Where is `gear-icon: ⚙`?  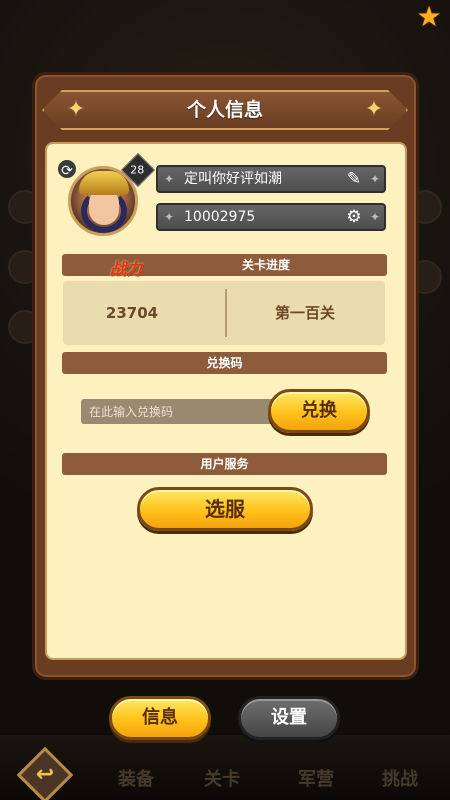
gear-icon: ⚙ is located at coordinates (354, 217).